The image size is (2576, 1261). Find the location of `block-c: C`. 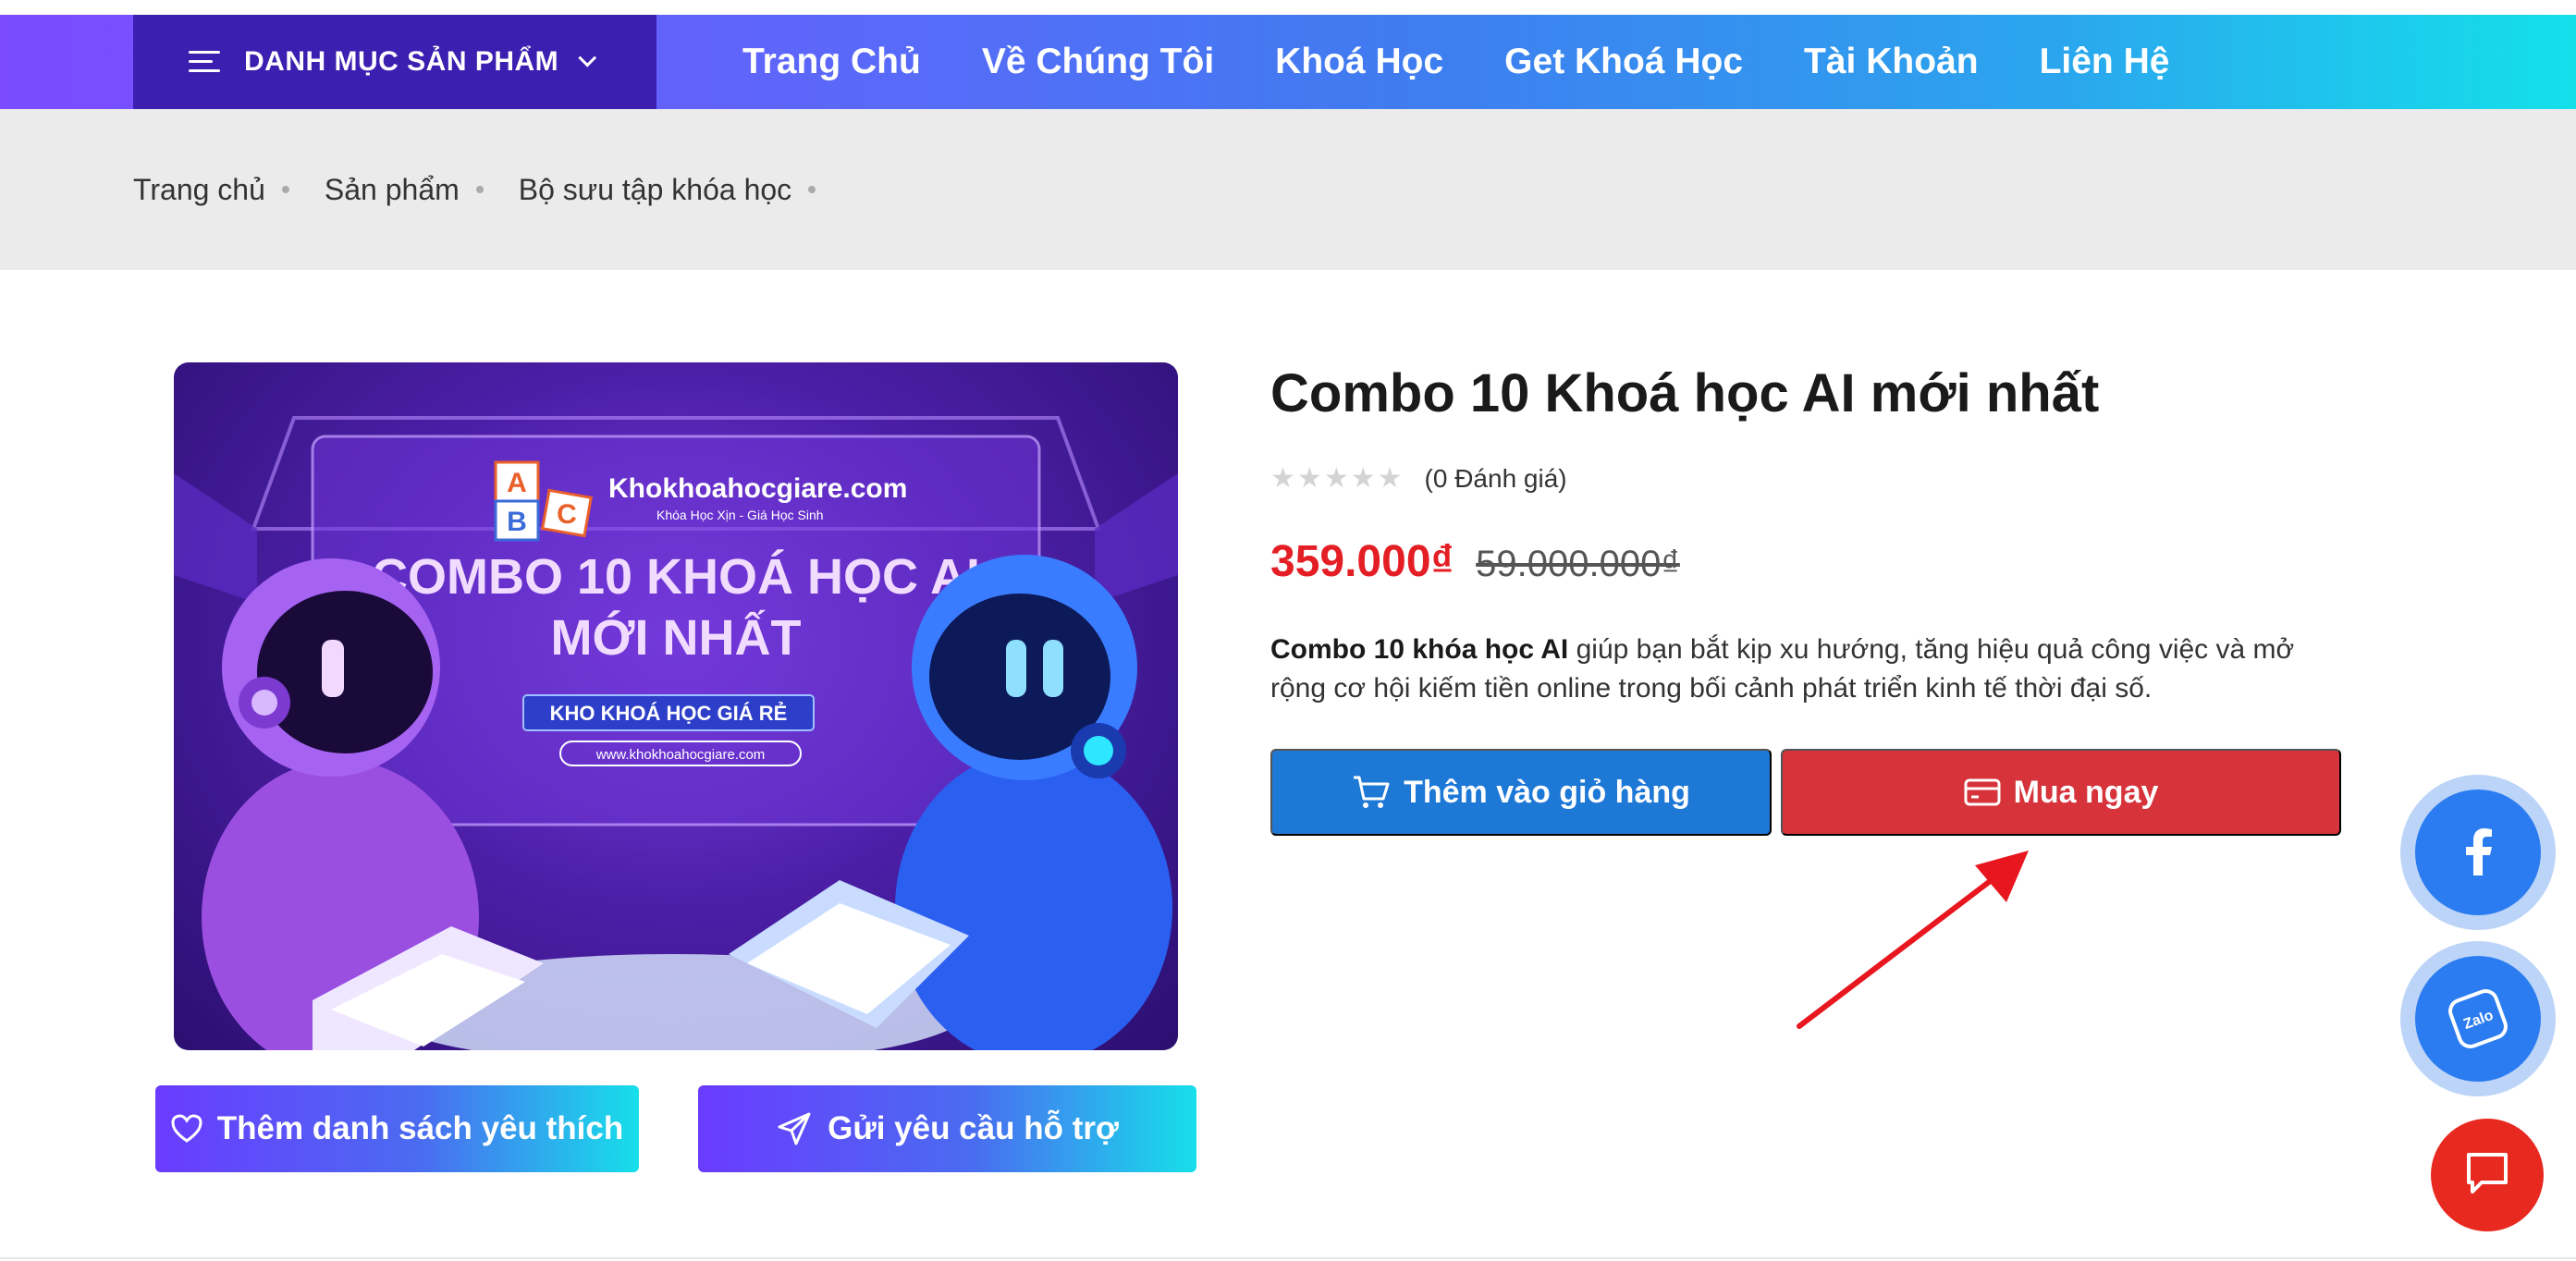

block-c: C is located at coordinates (567, 514).